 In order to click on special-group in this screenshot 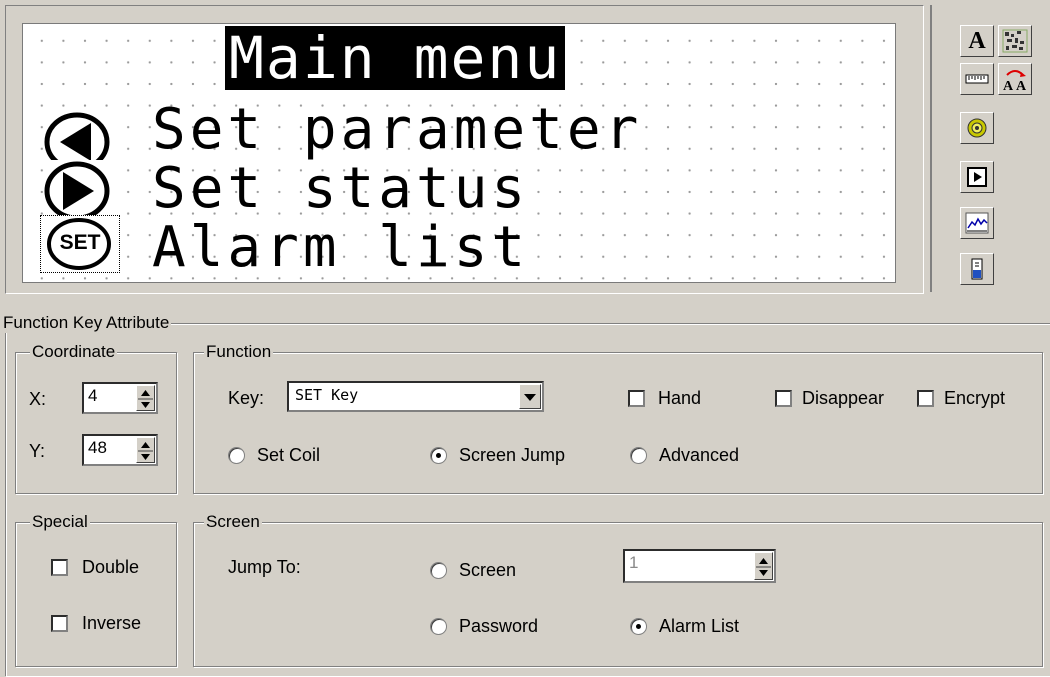, I will do `click(96, 594)`.